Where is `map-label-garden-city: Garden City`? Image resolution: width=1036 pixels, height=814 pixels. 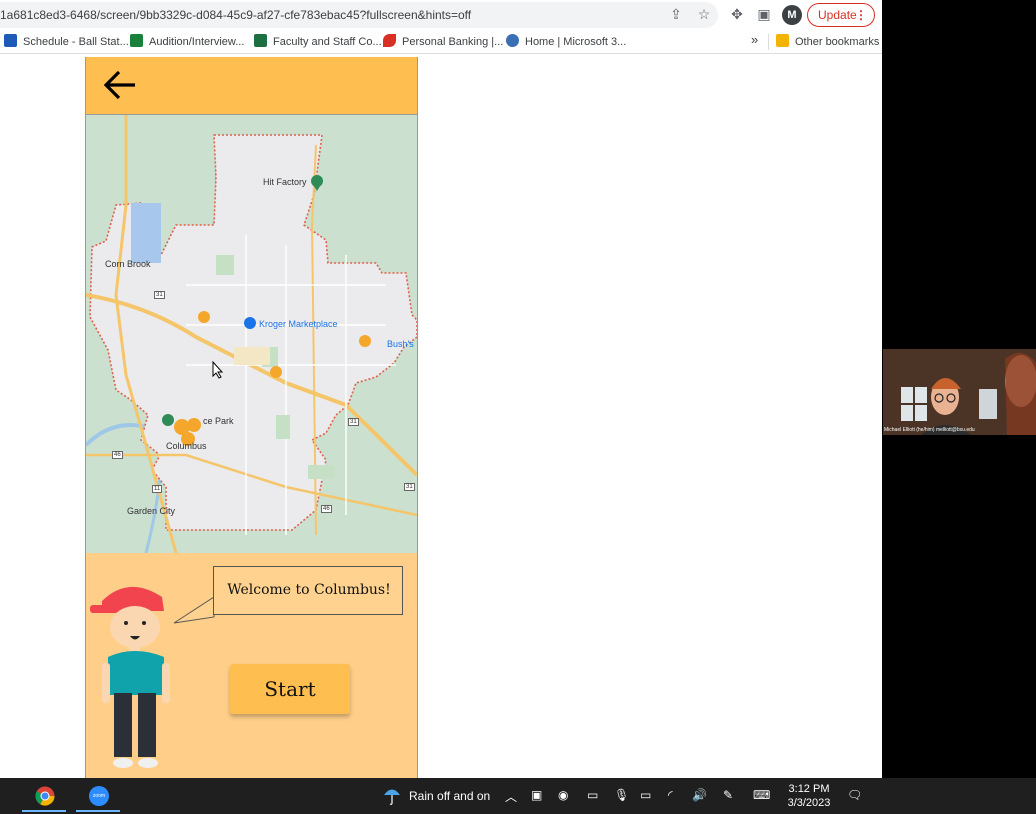 map-label-garden-city: Garden City is located at coordinates (151, 511).